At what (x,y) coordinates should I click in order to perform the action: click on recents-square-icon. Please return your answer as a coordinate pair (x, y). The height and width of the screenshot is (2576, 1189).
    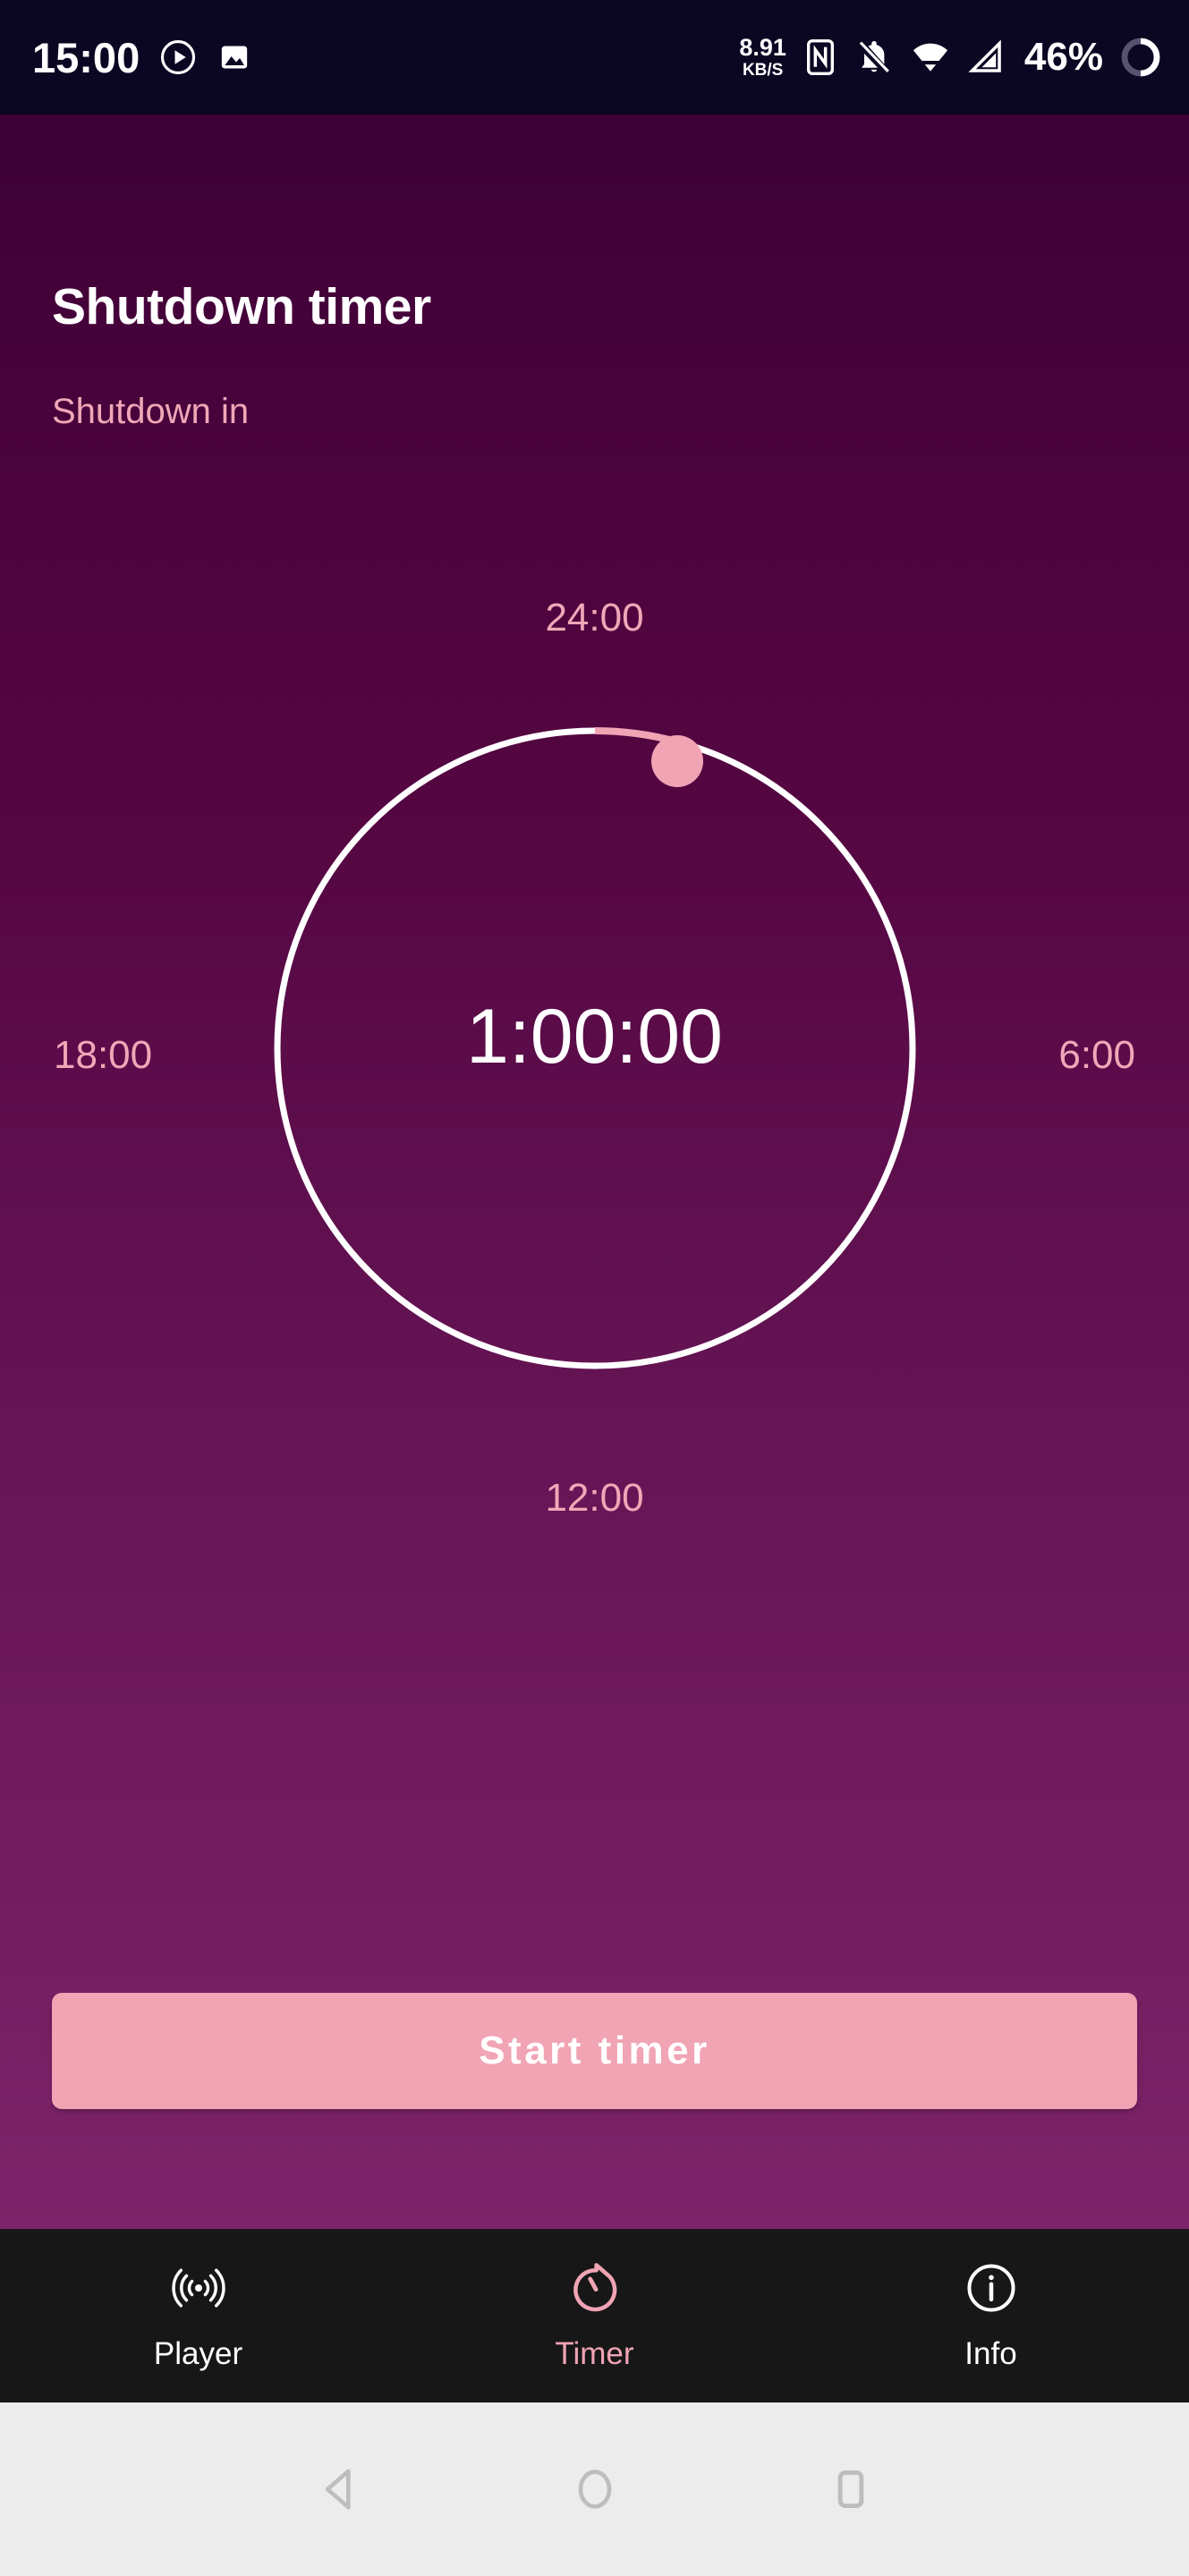
    Looking at the image, I should click on (851, 2489).